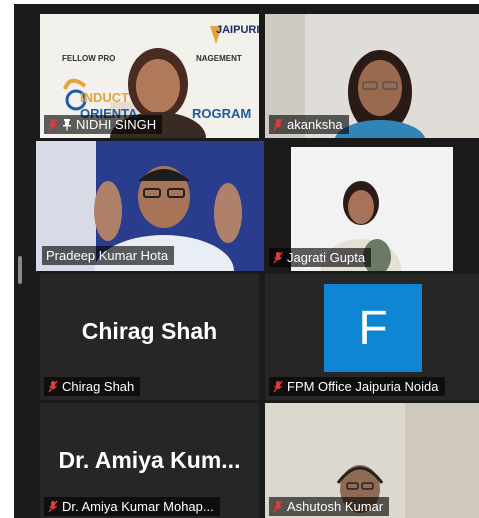  I want to click on participant-name: akanksha, so click(315, 124).